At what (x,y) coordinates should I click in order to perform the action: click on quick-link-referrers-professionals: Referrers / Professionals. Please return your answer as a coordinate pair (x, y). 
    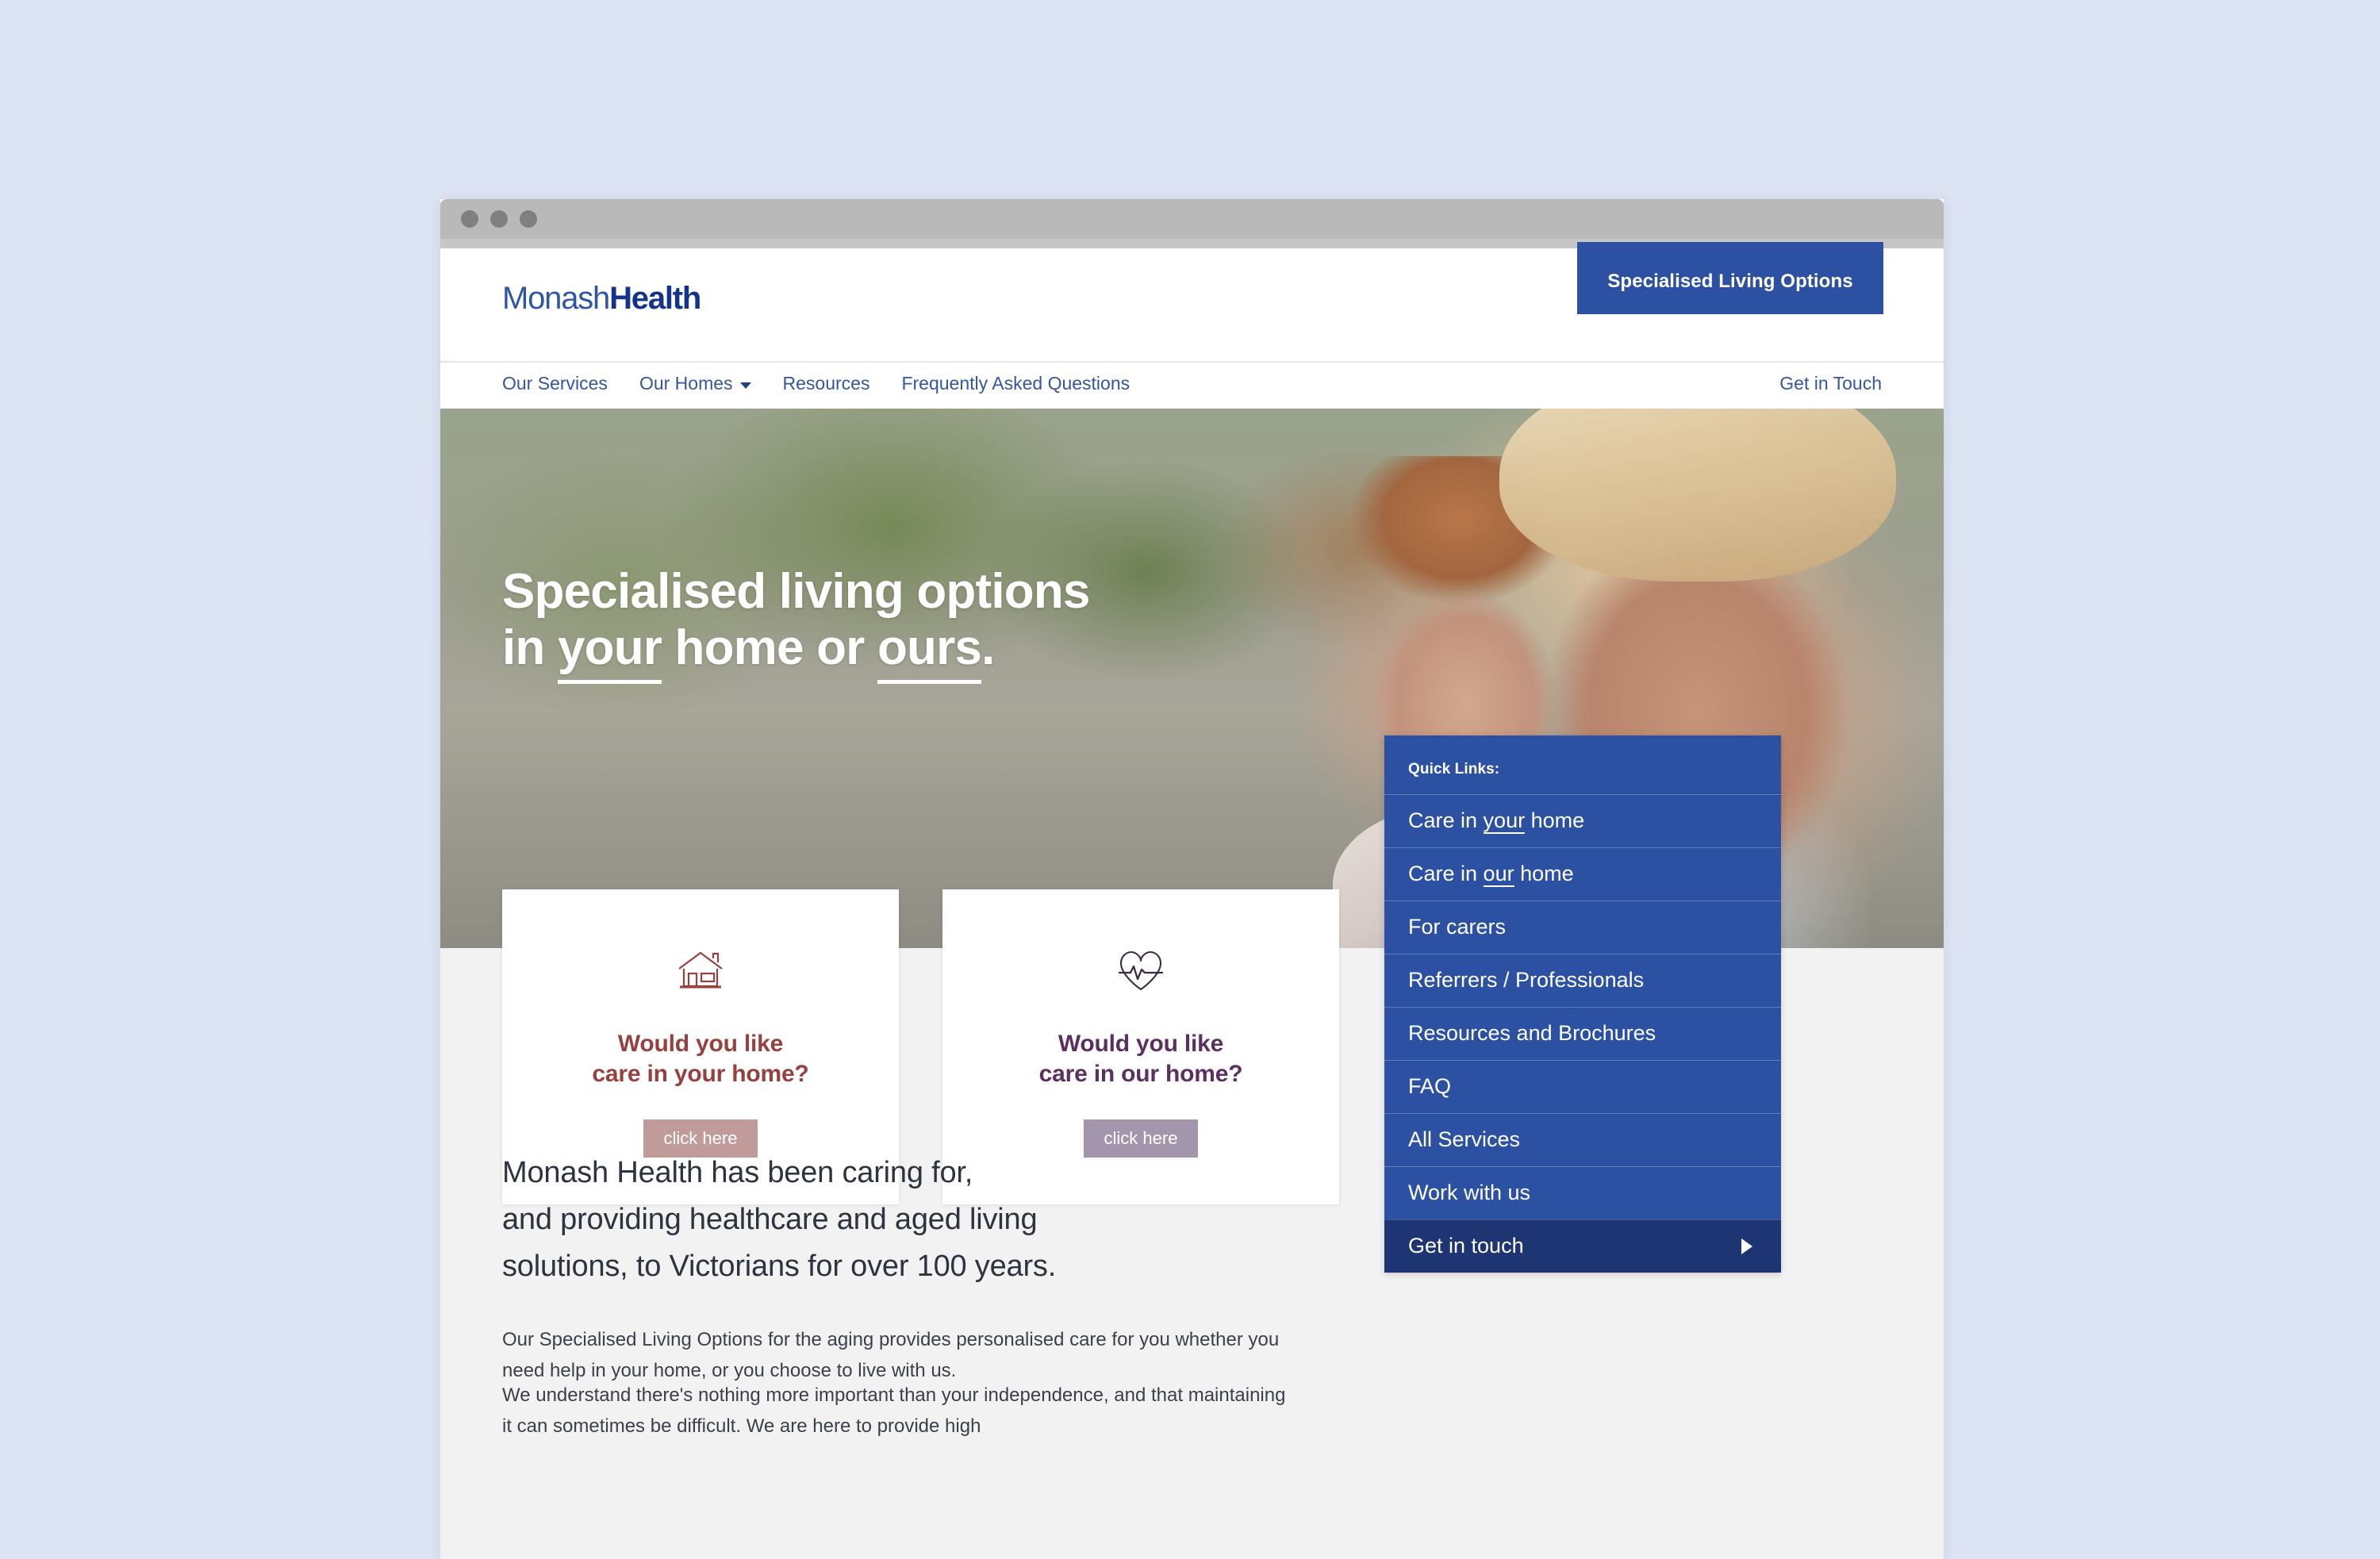
    Looking at the image, I should click on (1582, 981).